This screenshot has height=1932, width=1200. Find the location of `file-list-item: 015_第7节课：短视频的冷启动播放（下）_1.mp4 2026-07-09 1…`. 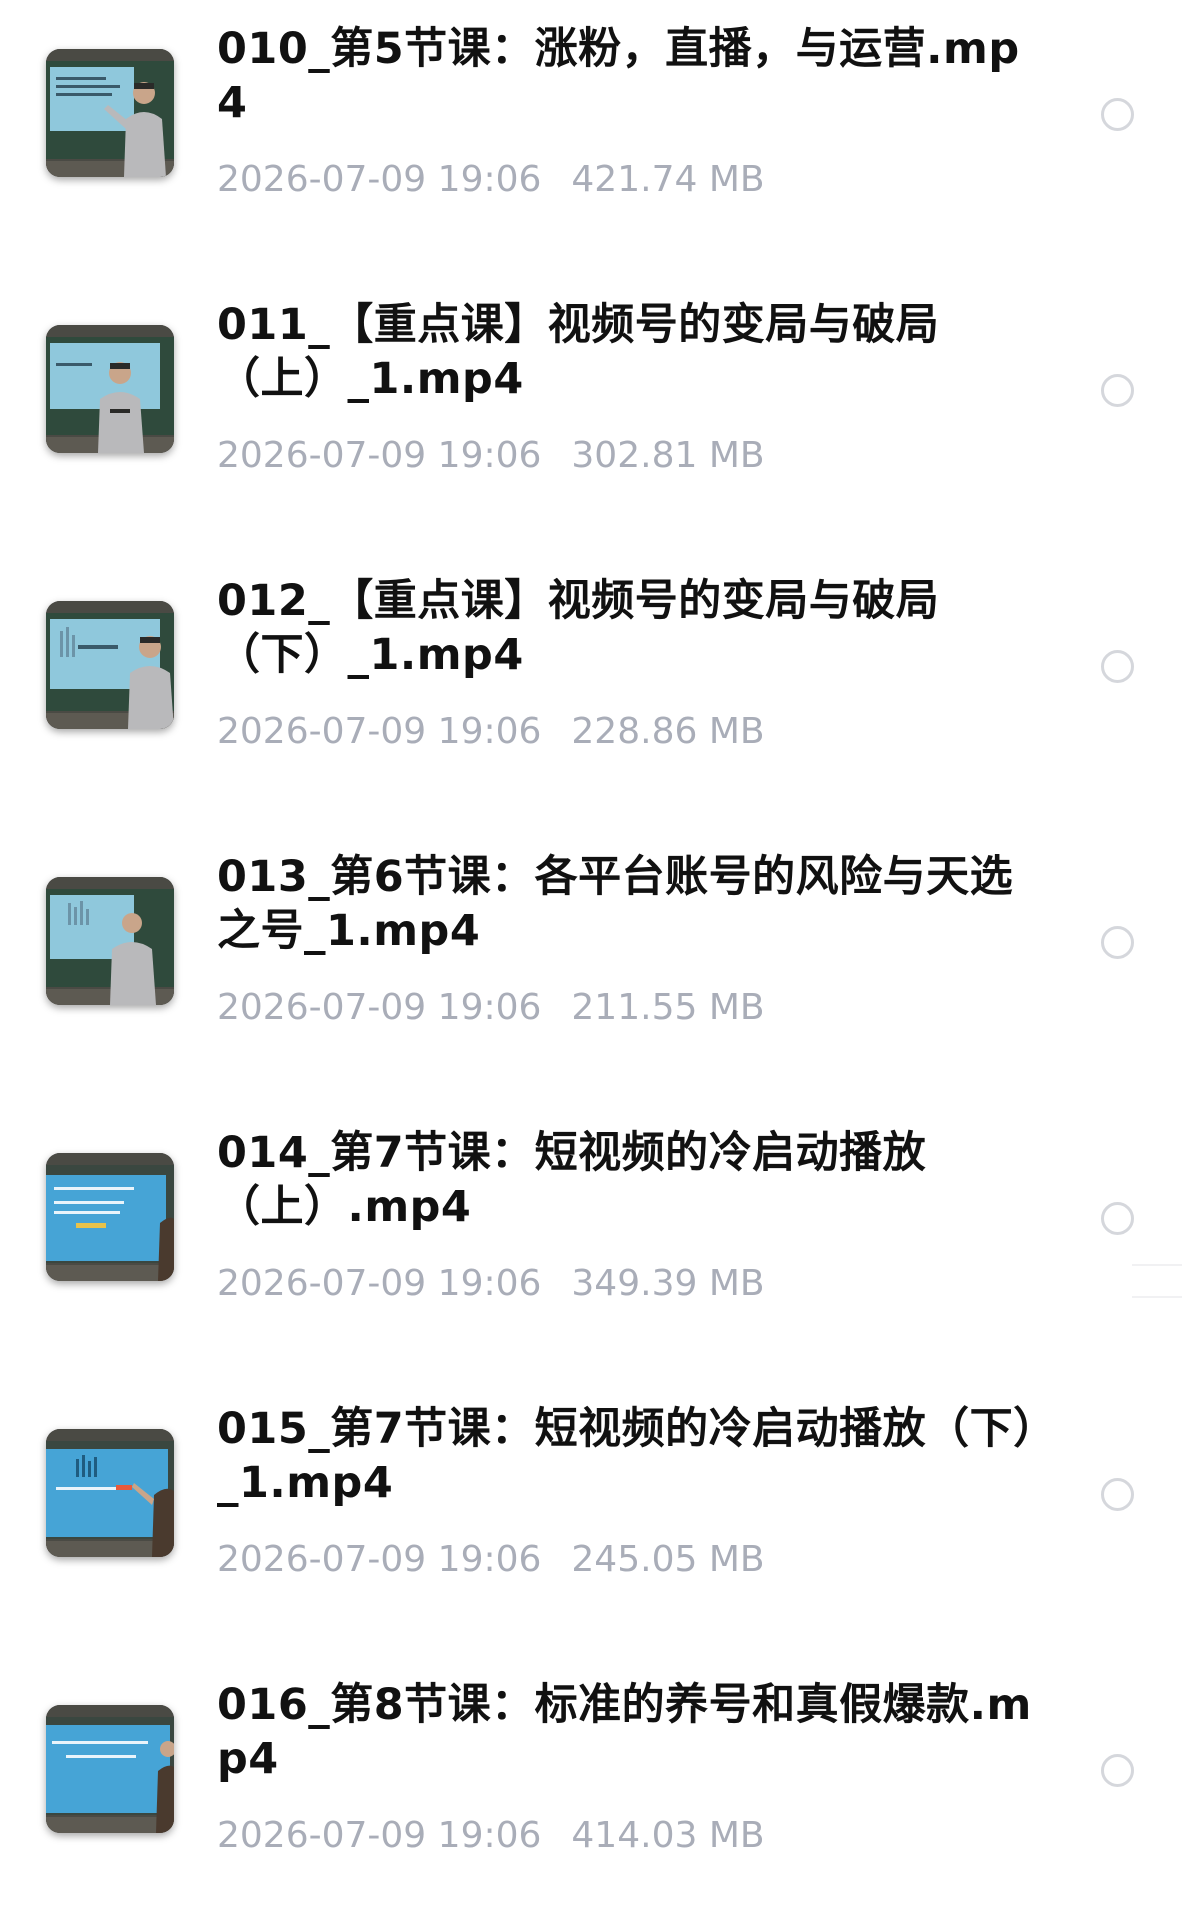

file-list-item: 015_第7节课：短视频的冷启动播放（下）_1.mp4 2026-07-09 1… is located at coordinates (600, 1518).